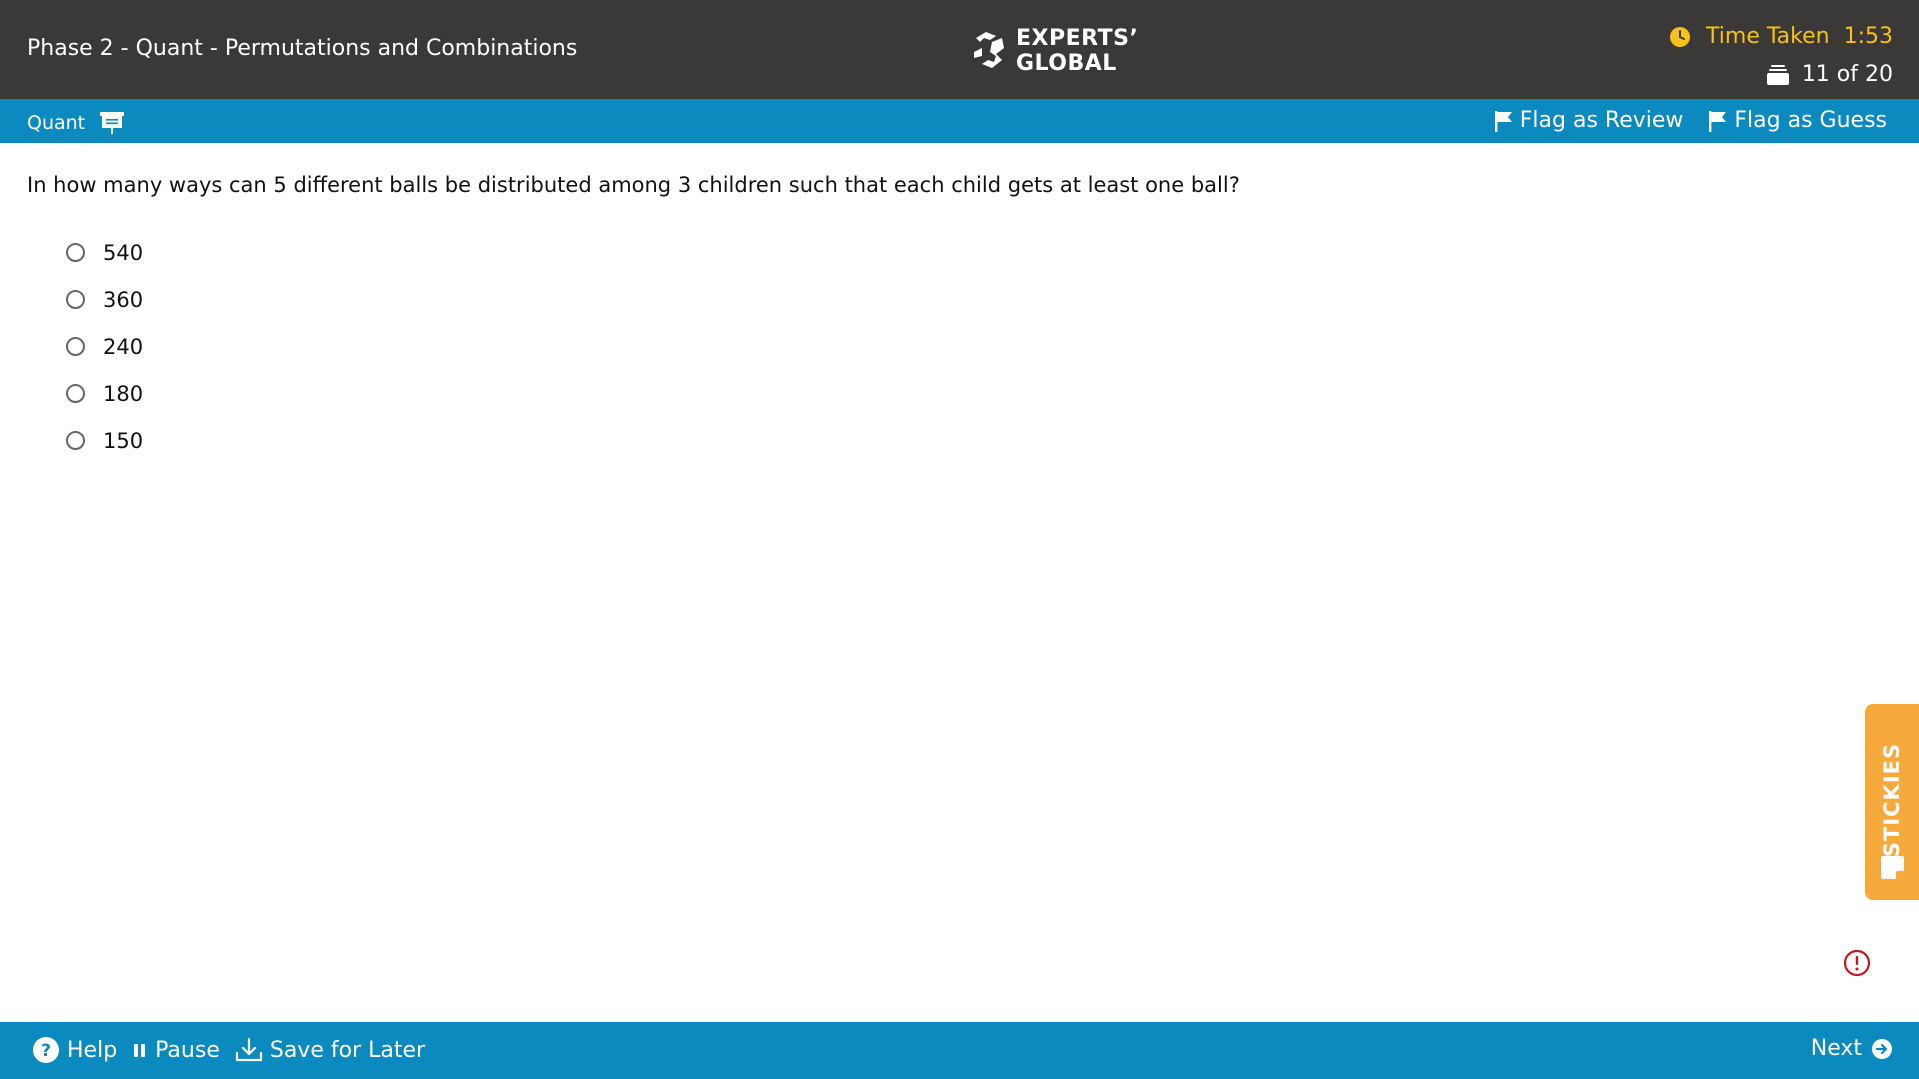 The height and width of the screenshot is (1079, 1919). I want to click on logo-line-2: GLOBAL, so click(1066, 63).